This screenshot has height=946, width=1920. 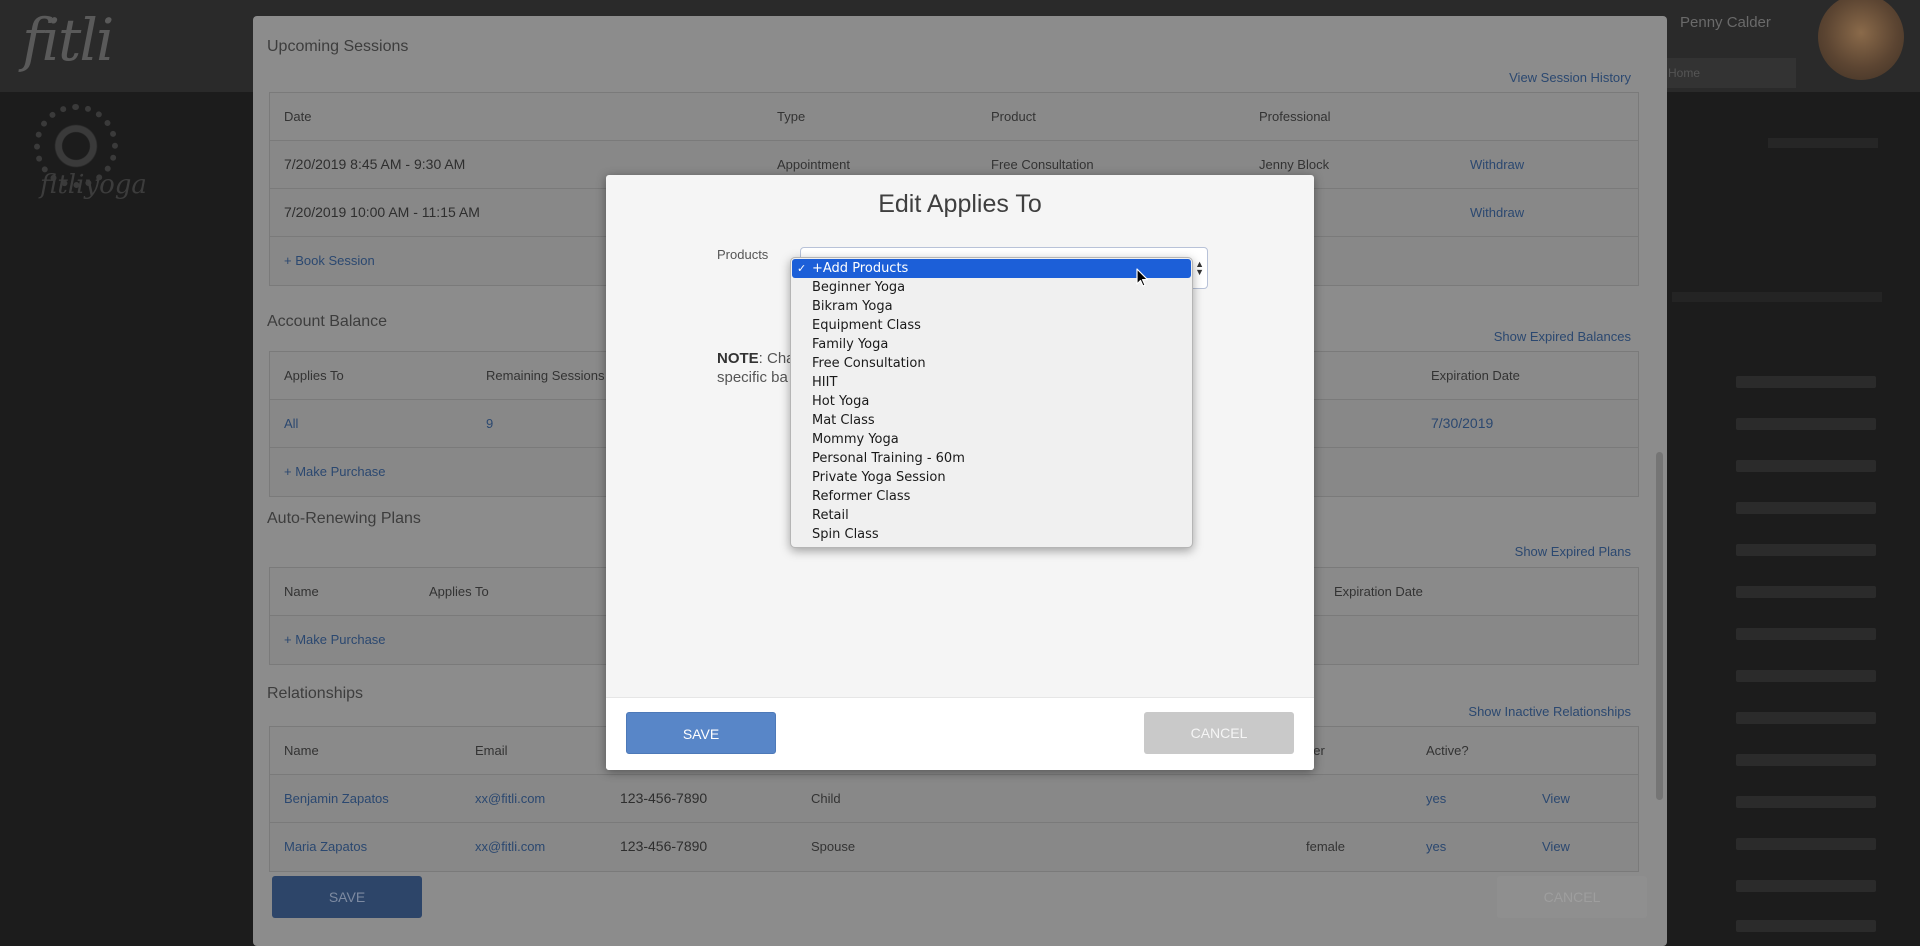 I want to click on relation-type: Child, so click(x=826, y=798).